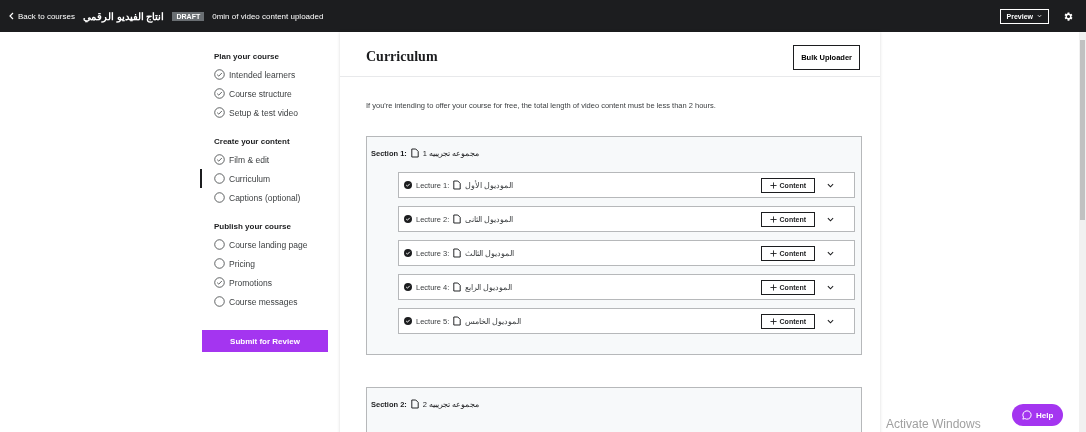 Image resolution: width=1086 pixels, height=432 pixels. What do you see at coordinates (247, 56) in the screenshot?
I see `group-title: Plan your course` at bounding box center [247, 56].